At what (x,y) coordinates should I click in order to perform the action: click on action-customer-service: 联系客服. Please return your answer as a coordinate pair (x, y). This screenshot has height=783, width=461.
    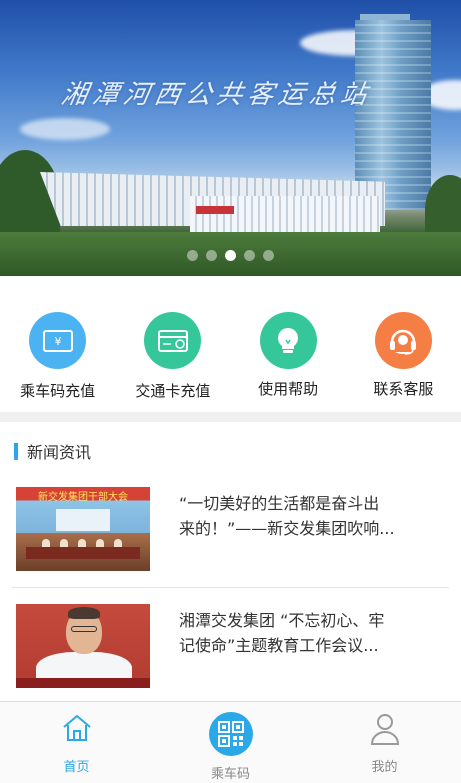
    Looking at the image, I should click on (403, 344).